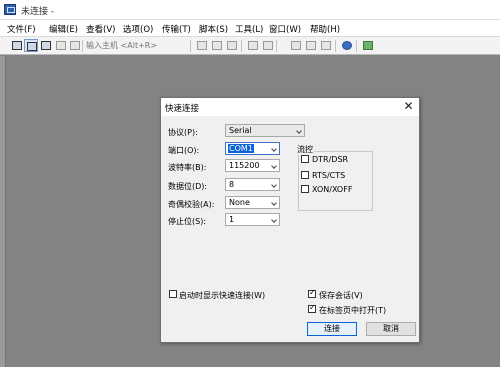  I want to click on paste-icon, so click(217, 45).